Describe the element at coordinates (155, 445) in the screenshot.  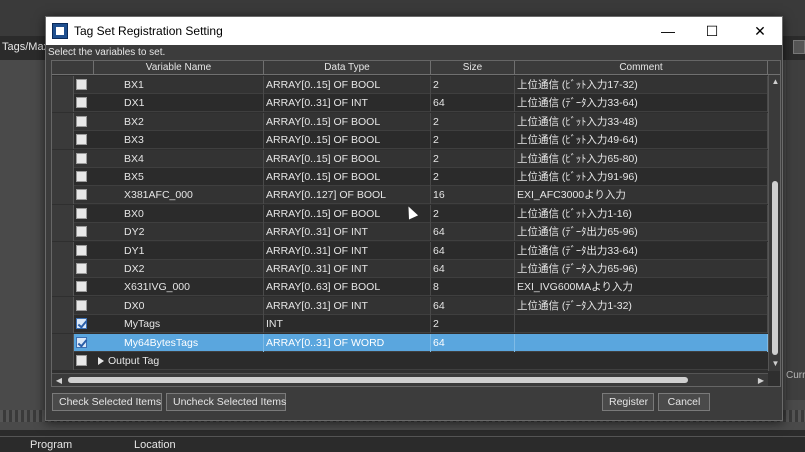
I see `status-location: Location` at that location.